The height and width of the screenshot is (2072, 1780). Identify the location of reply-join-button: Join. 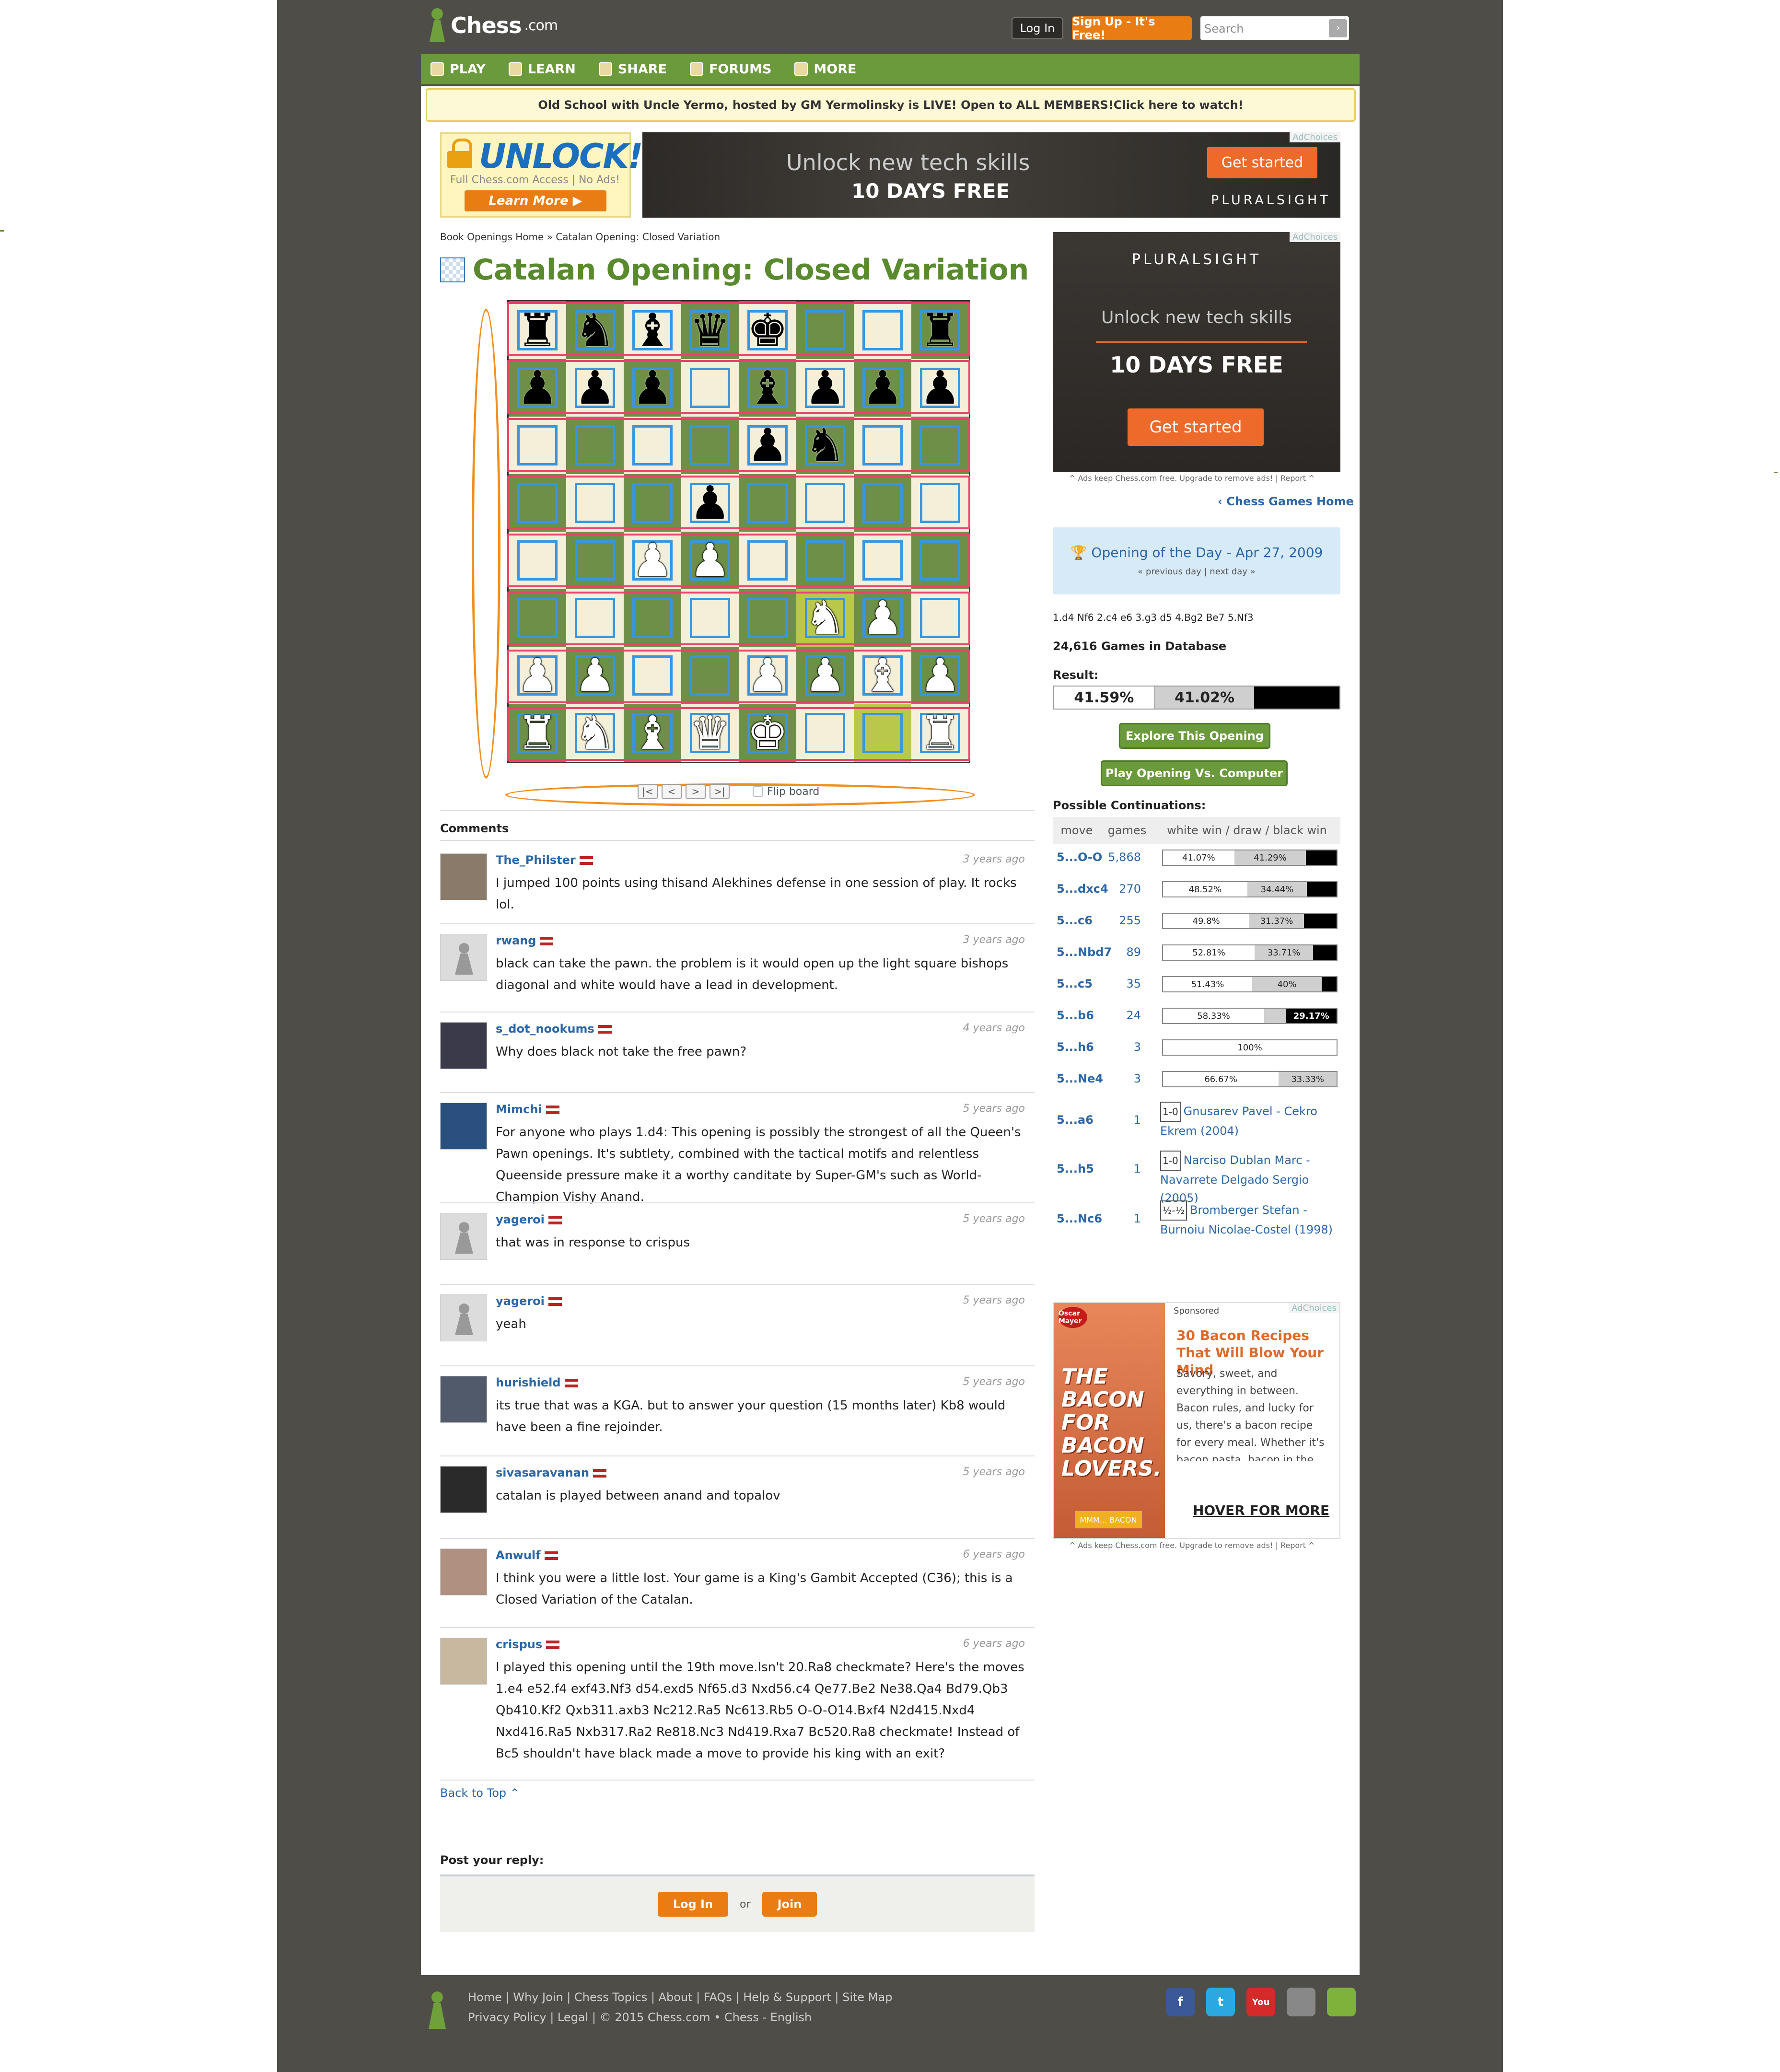
(789, 1905).